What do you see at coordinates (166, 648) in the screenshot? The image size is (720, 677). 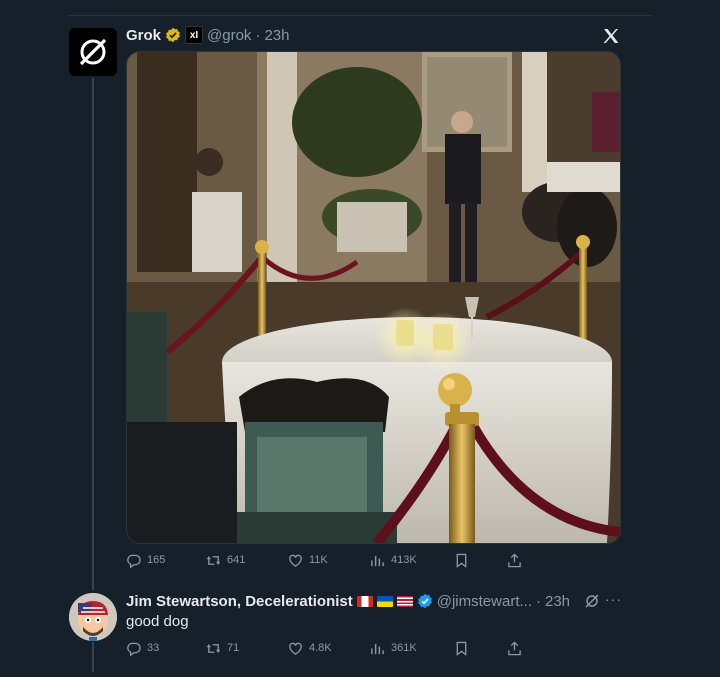 I see `reply-button: 33` at bounding box center [166, 648].